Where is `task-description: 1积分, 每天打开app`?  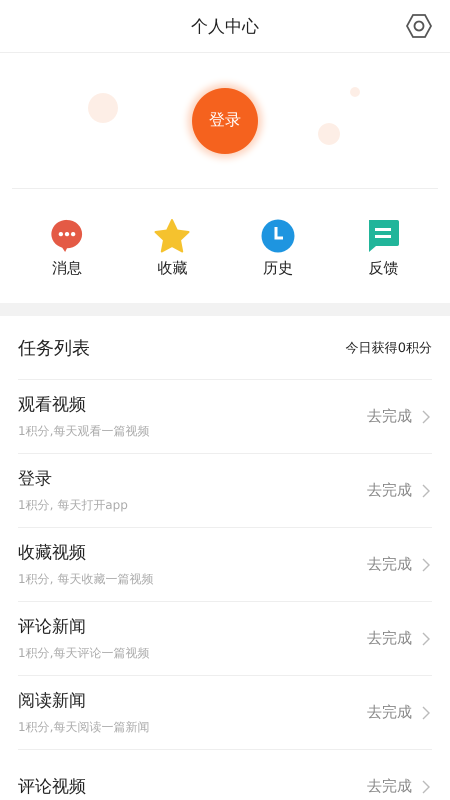 task-description: 1积分, 每天打开app is located at coordinates (73, 505).